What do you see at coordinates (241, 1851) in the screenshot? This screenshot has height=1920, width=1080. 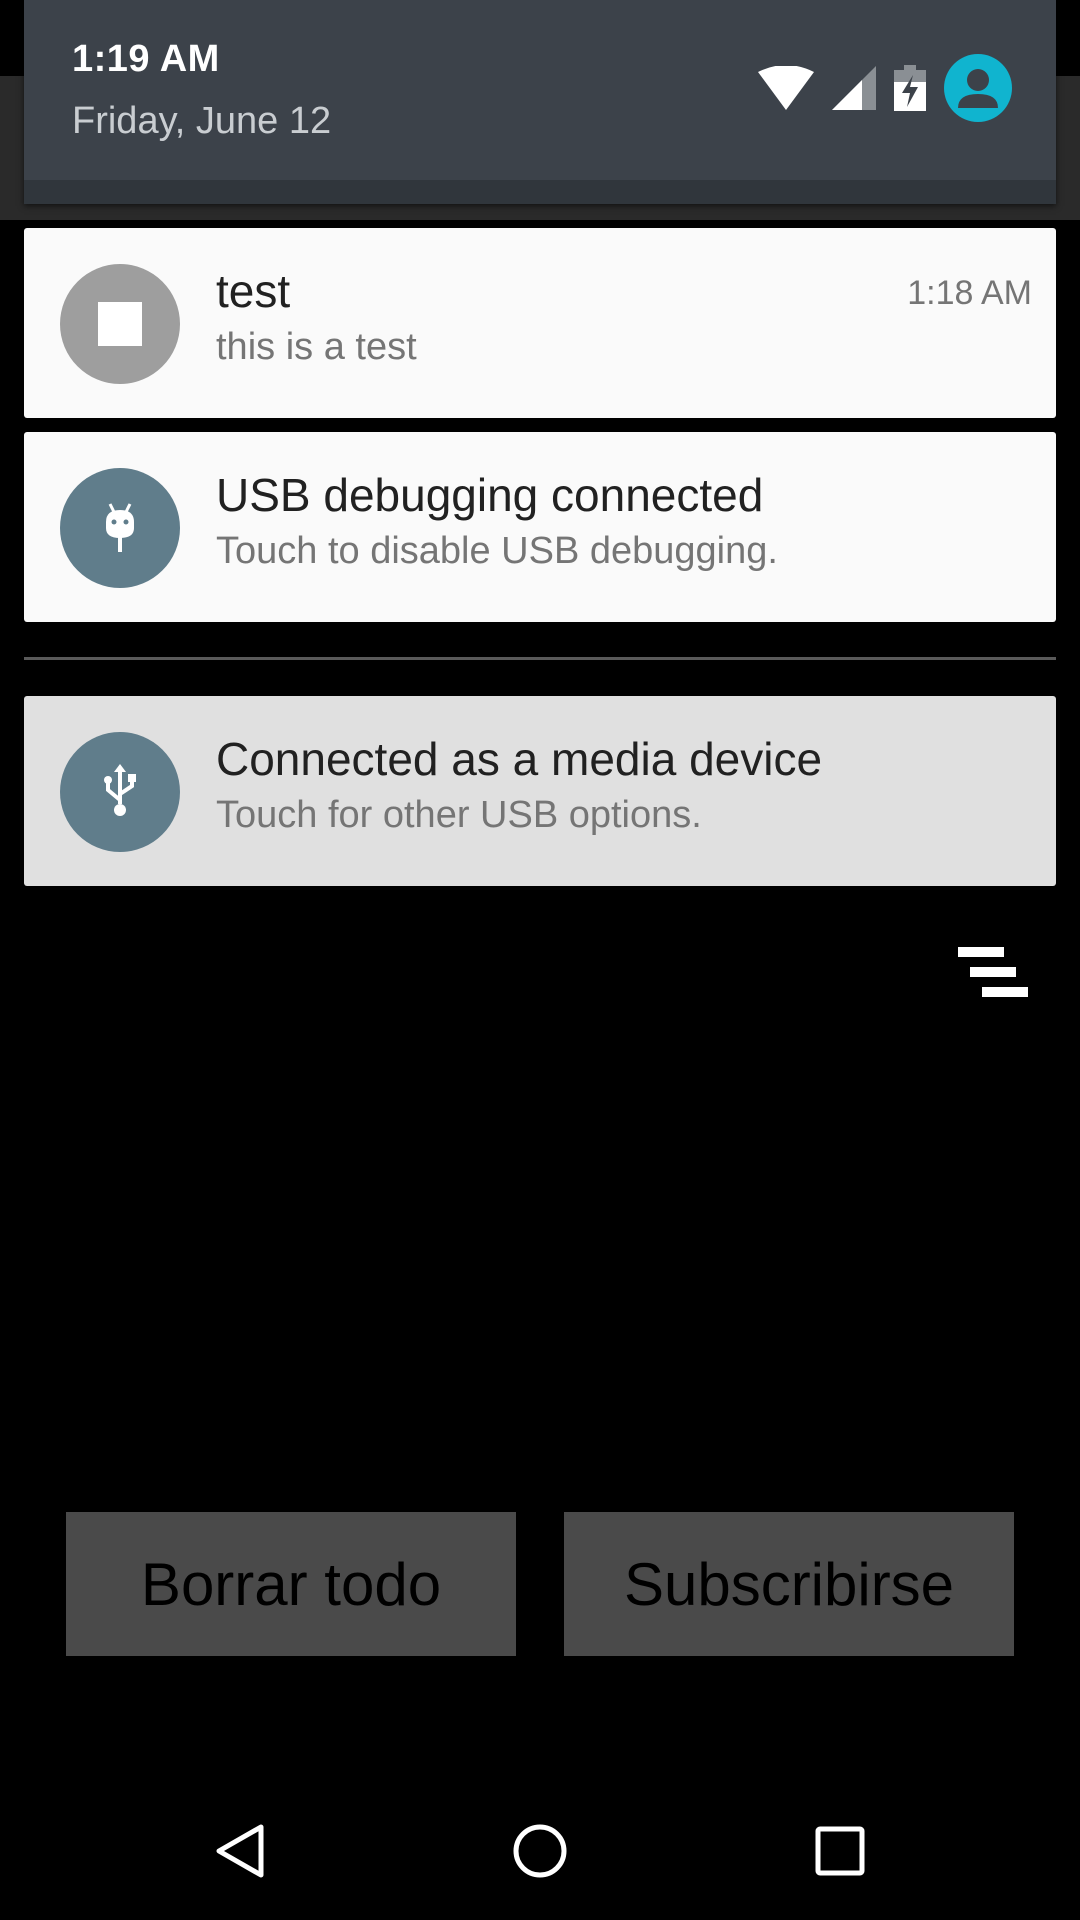 I see `back-icon` at bounding box center [241, 1851].